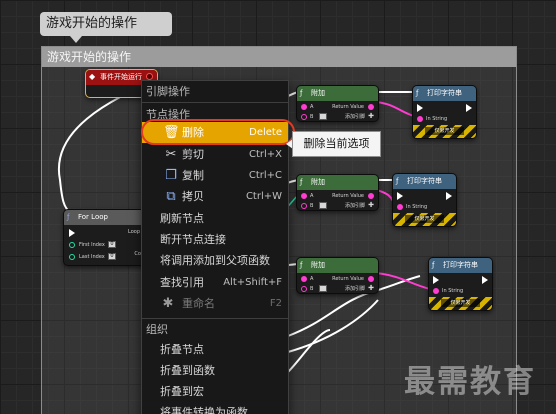 The width and height of the screenshot is (556, 414). What do you see at coordinates (171, 196) in the screenshot?
I see `duplicate-icon: ⧉` at bounding box center [171, 196].